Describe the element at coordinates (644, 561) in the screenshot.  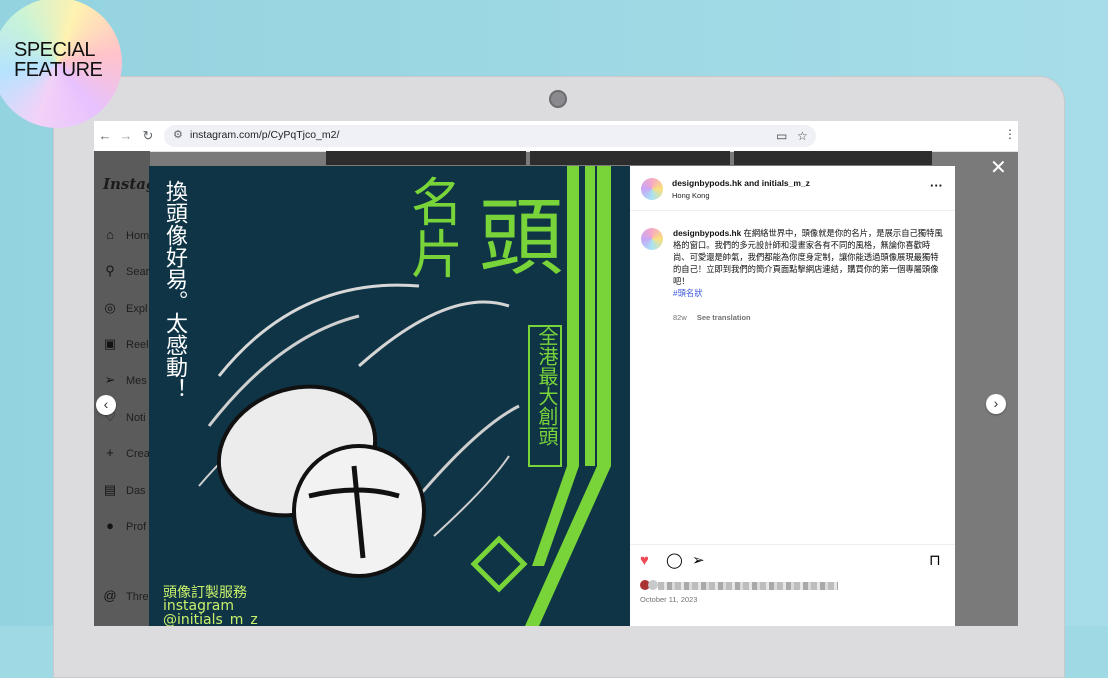
I see `heart-icon: ♥` at that location.